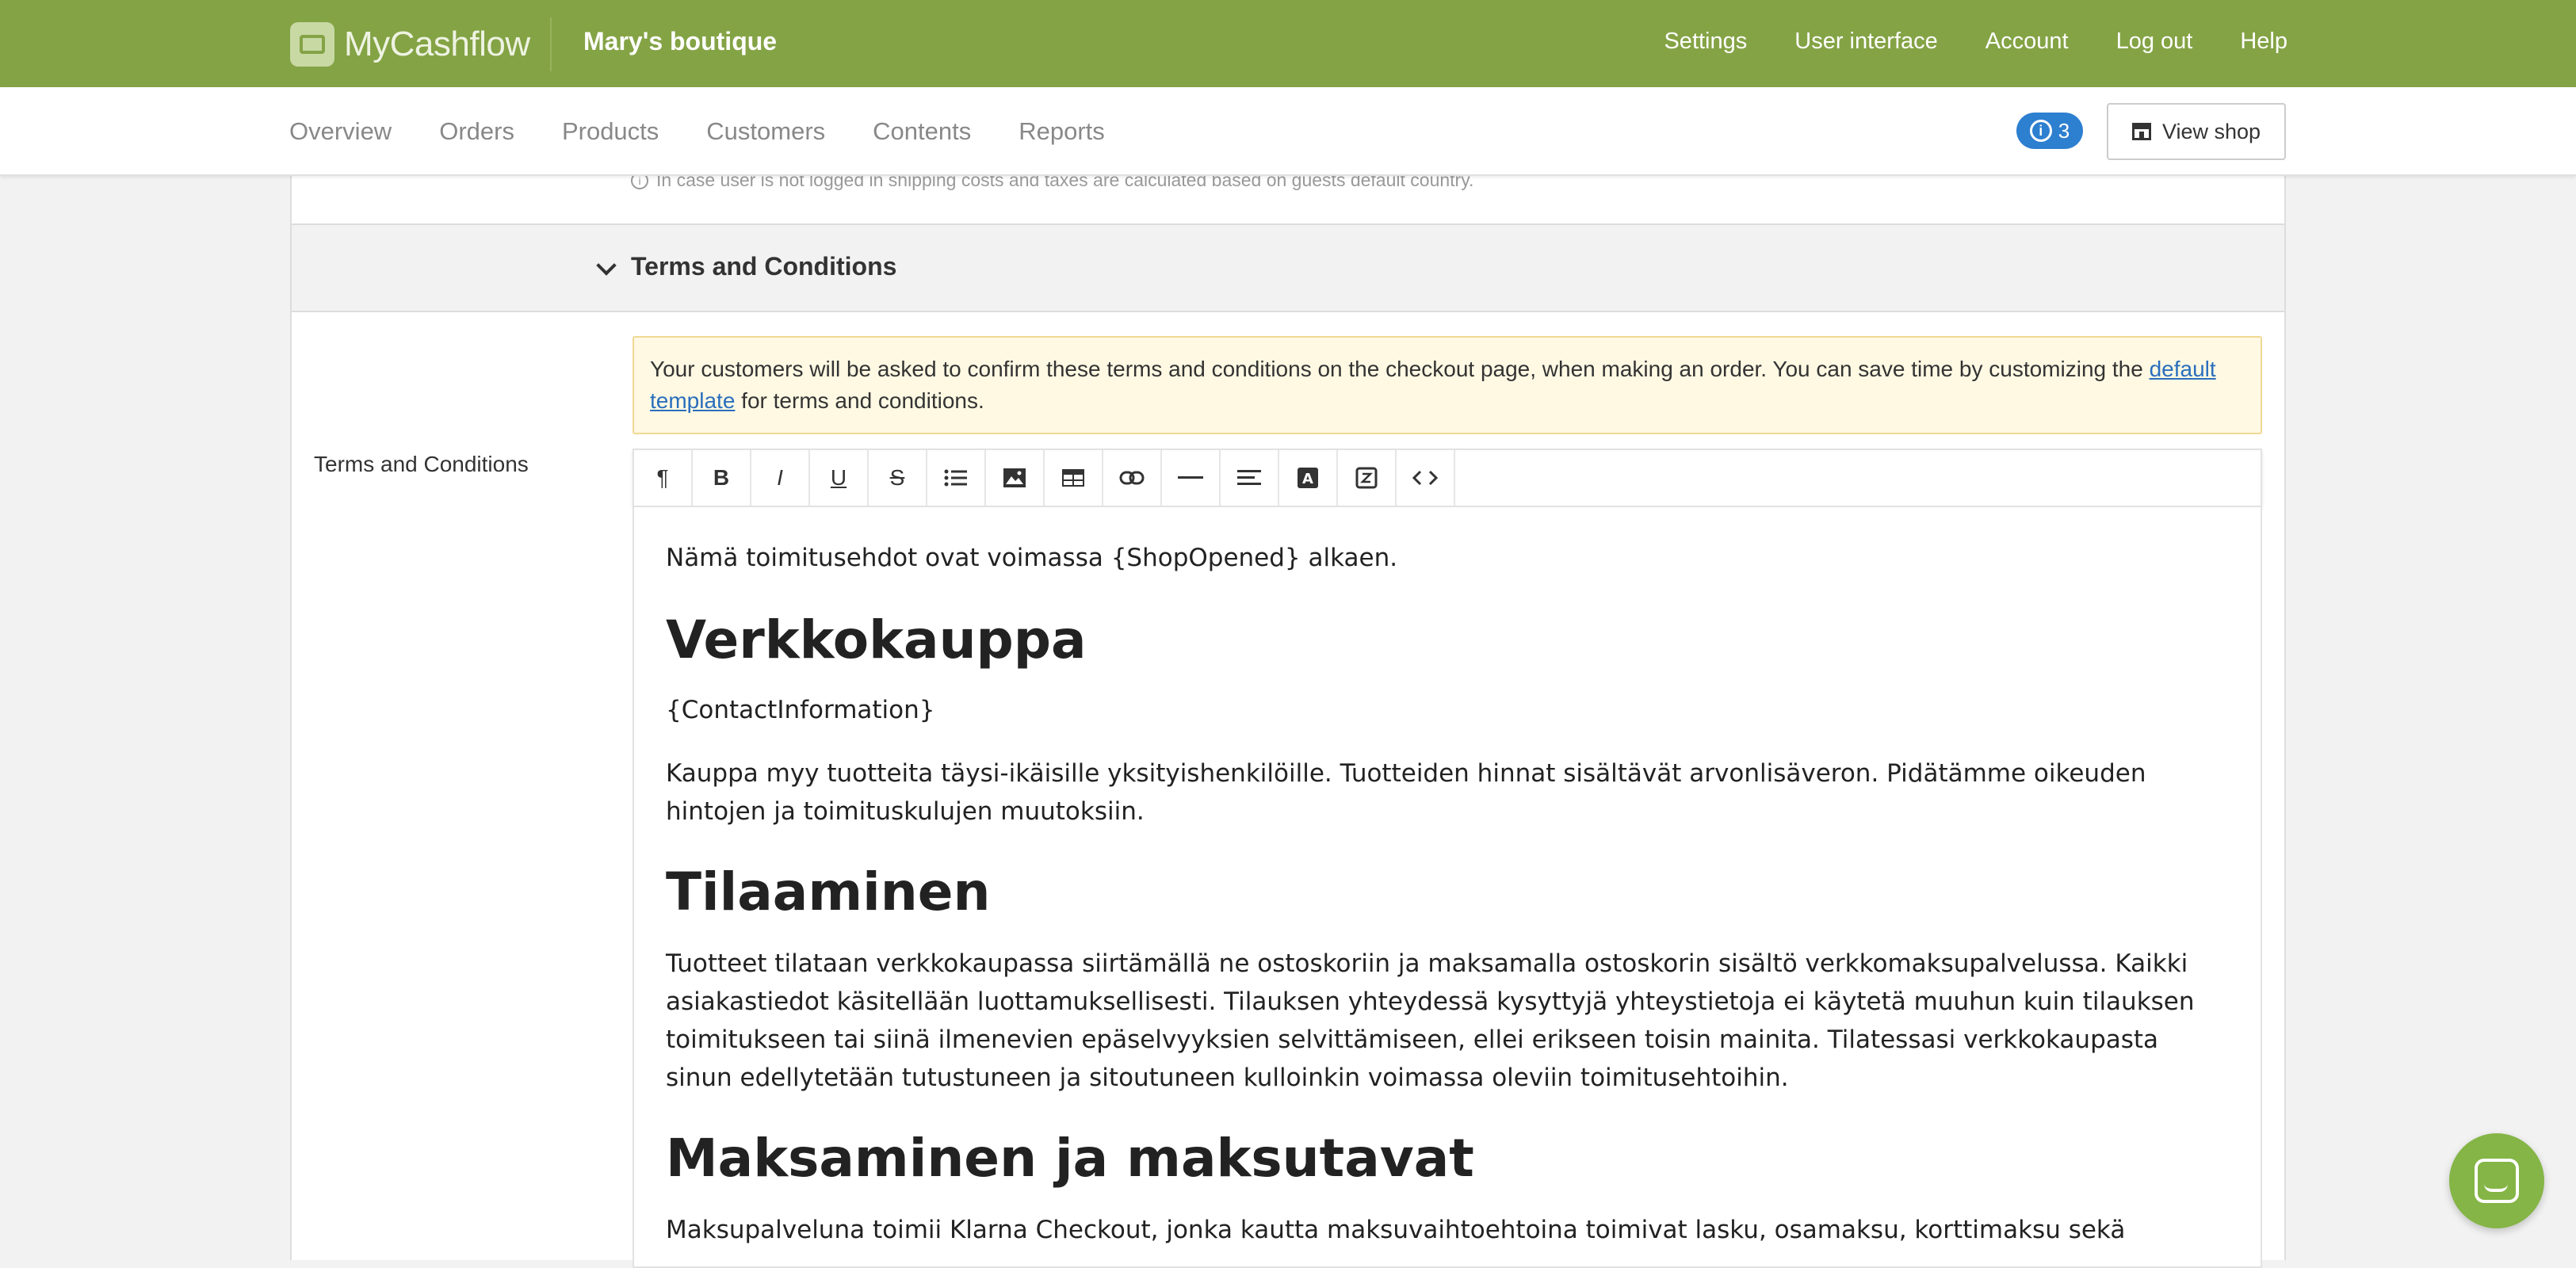 The width and height of the screenshot is (2576, 1268). Describe the element at coordinates (1426, 478) in the screenshot. I see `code-icon` at that location.